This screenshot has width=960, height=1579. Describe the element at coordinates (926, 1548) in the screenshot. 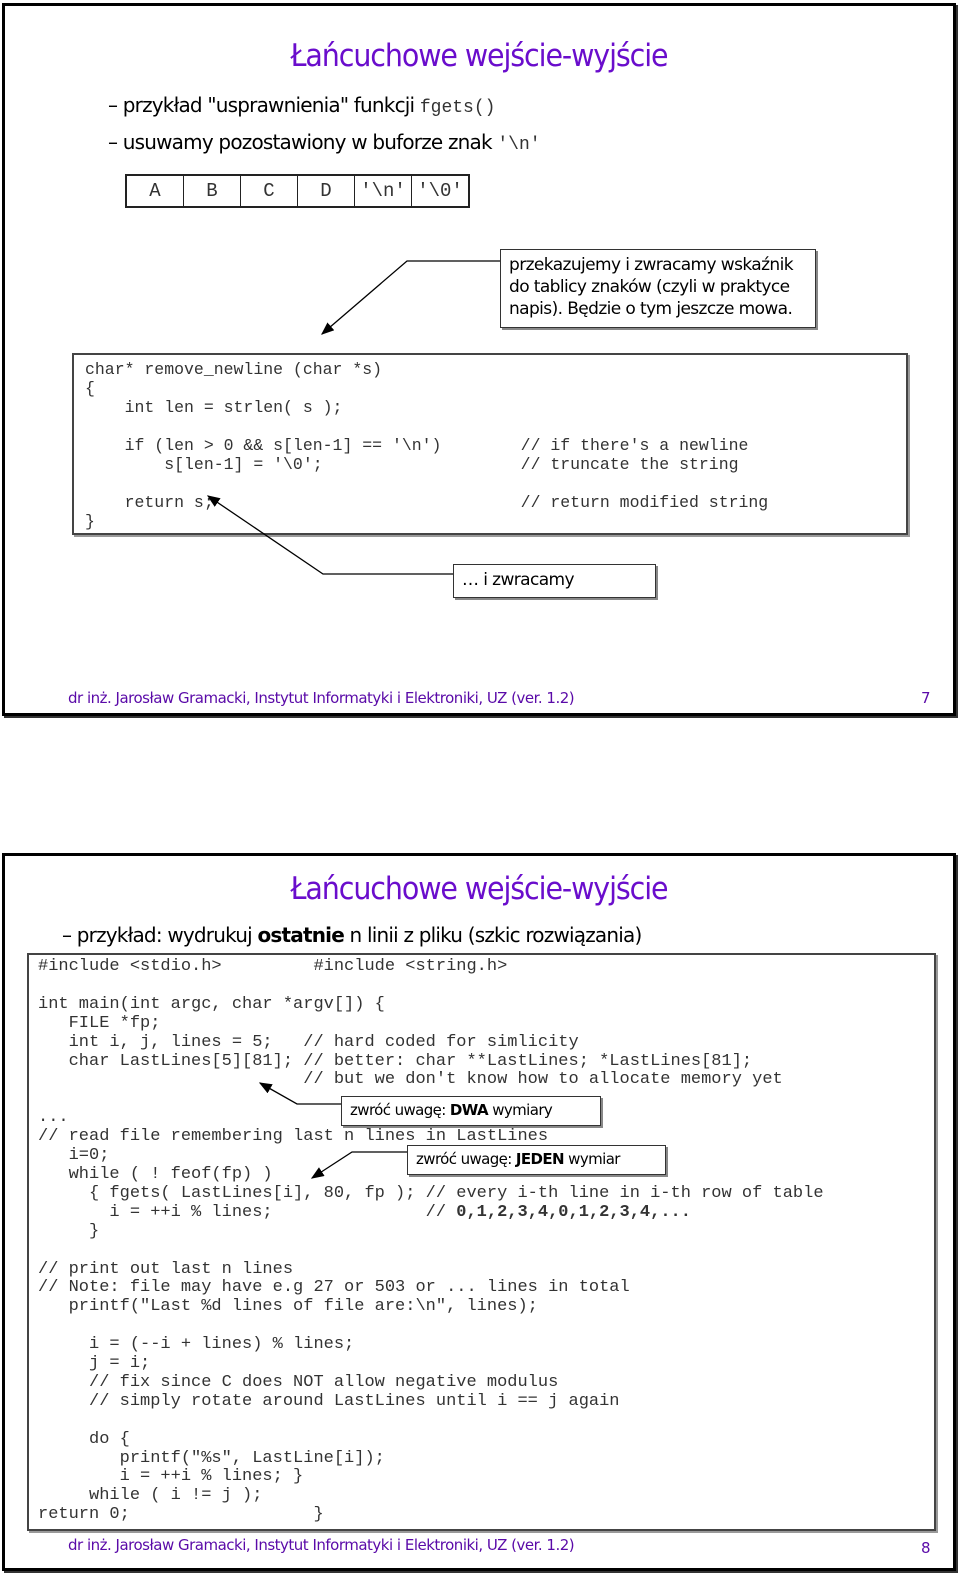

I see `page-number: 8` at that location.